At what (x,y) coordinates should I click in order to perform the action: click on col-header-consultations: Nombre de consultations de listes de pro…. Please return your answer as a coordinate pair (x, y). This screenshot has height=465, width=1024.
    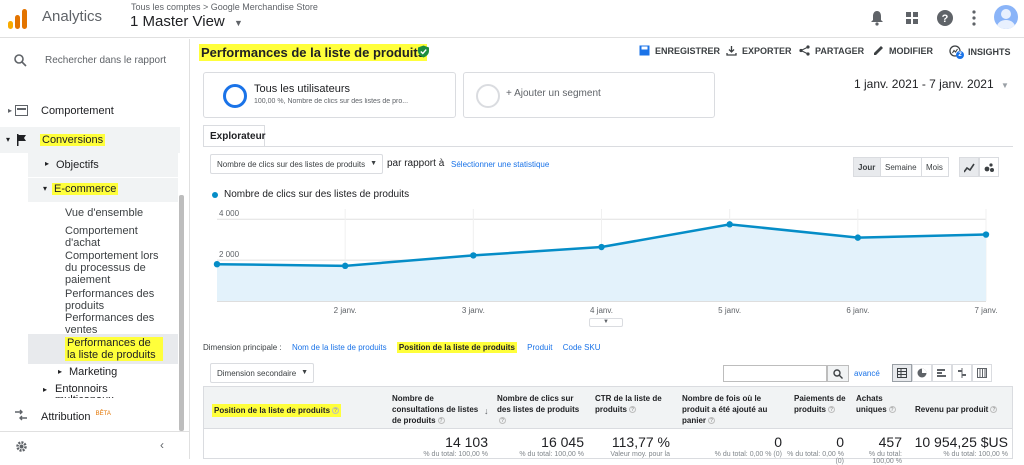
    Looking at the image, I should click on (438, 409).